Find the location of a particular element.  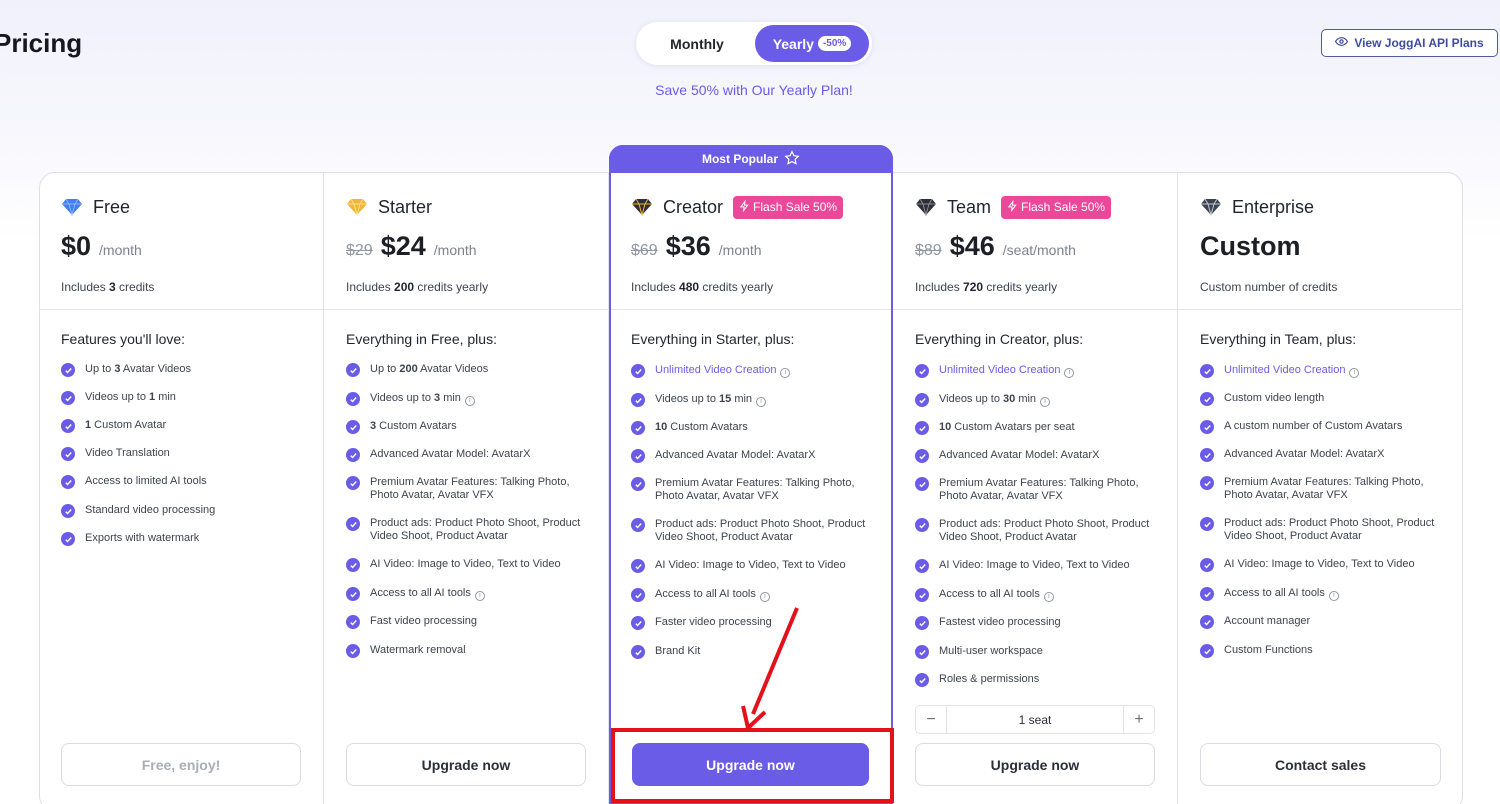

feature-text: Standard video processing is located at coordinates (150, 510).